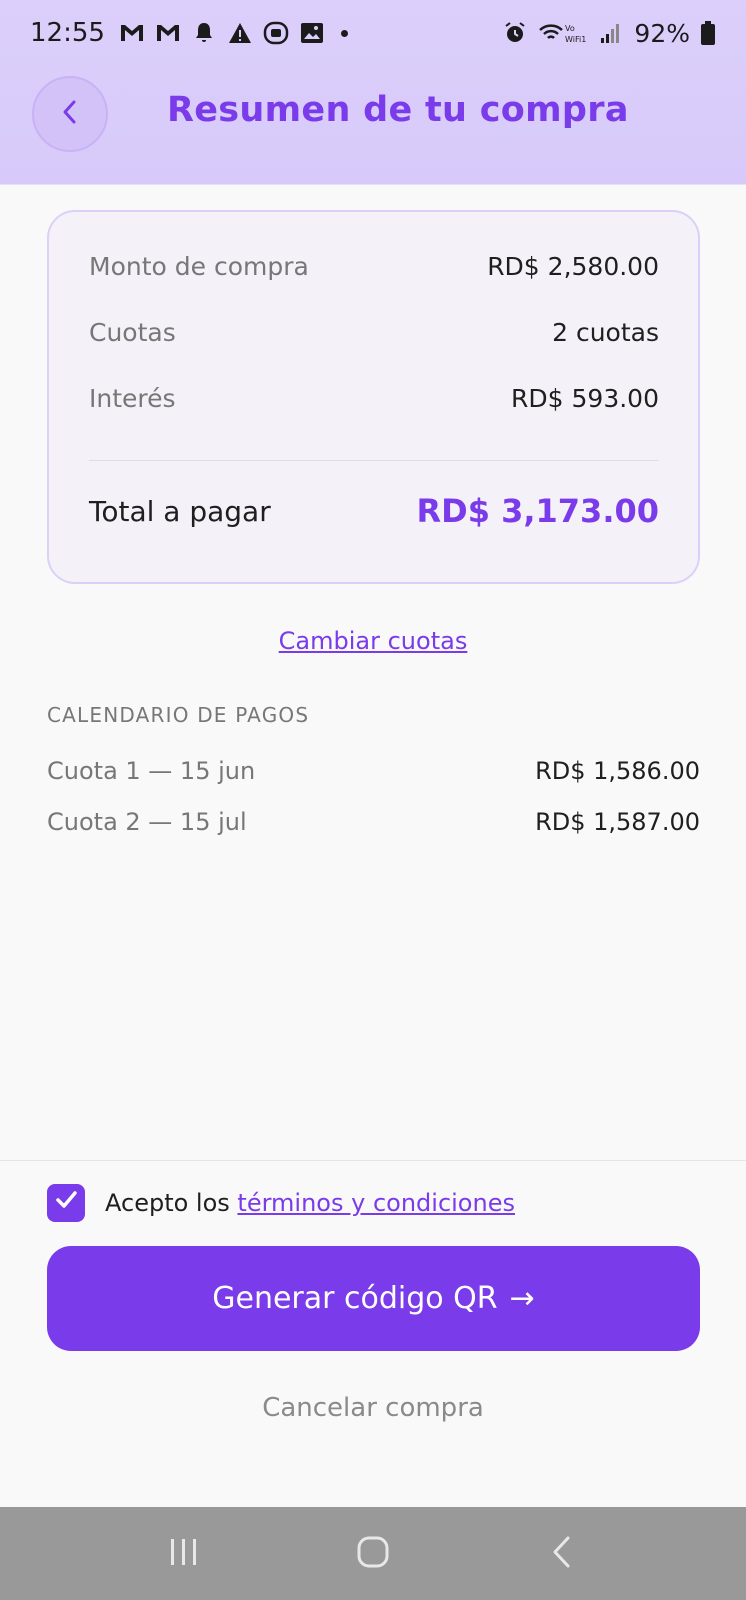 This screenshot has height=1600, width=746. I want to click on chevron-left-icon, so click(70, 114).